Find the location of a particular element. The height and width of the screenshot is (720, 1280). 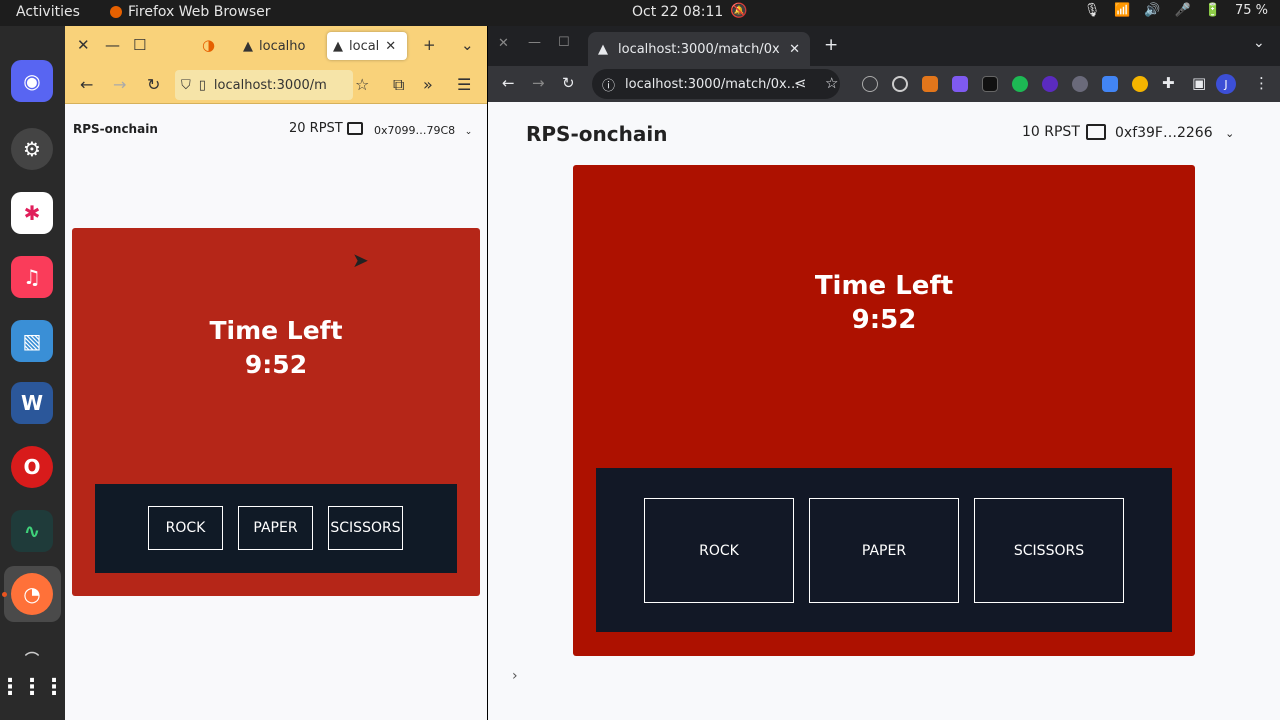

discord-icon: ◉ is located at coordinates (32, 81).